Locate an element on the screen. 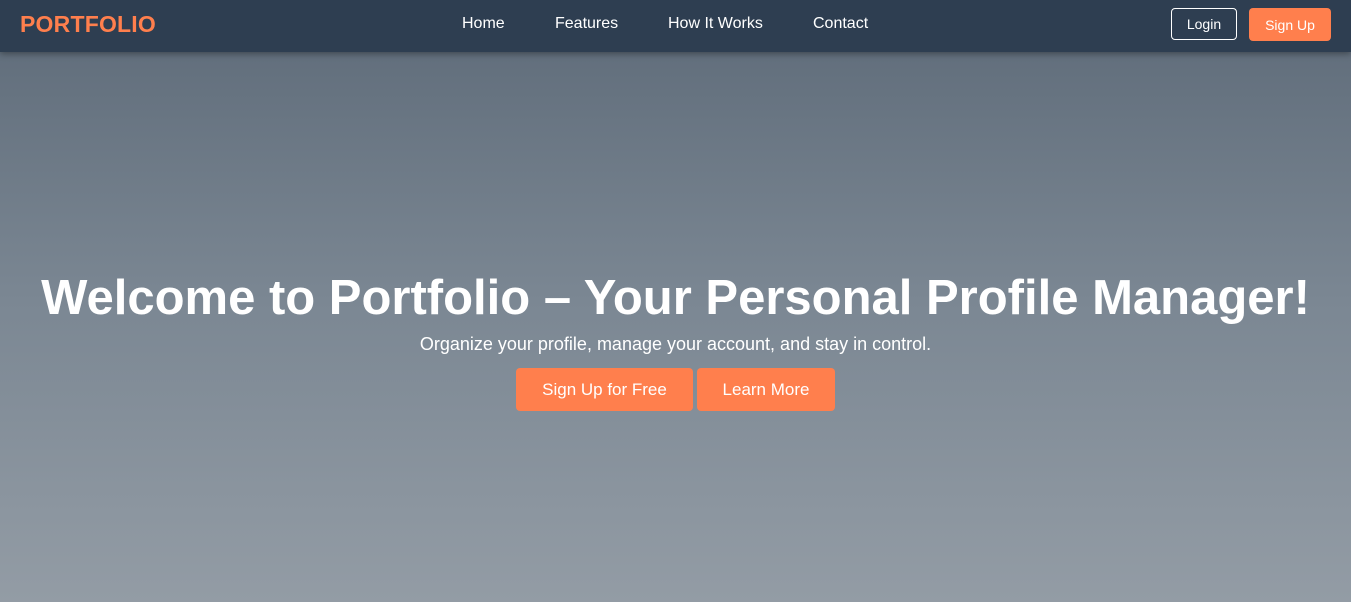 The height and width of the screenshot is (602, 1351). nav-link-features: Features is located at coordinates (586, 24).